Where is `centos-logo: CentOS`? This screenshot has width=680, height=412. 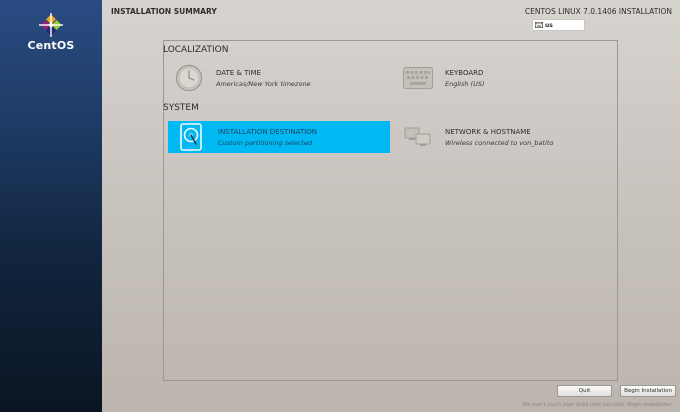
centos-logo: CentOS is located at coordinates (51, 32).